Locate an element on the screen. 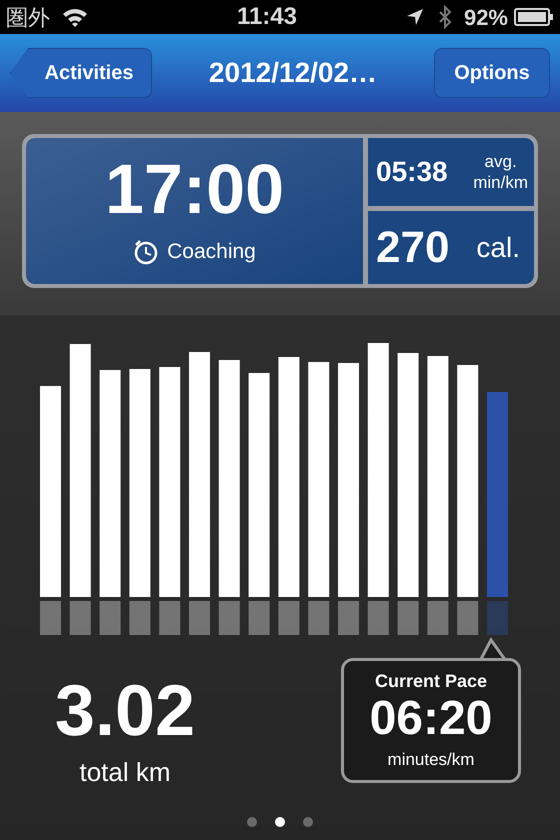 The height and width of the screenshot is (840, 560). bluetooth-icon is located at coordinates (445, 17).